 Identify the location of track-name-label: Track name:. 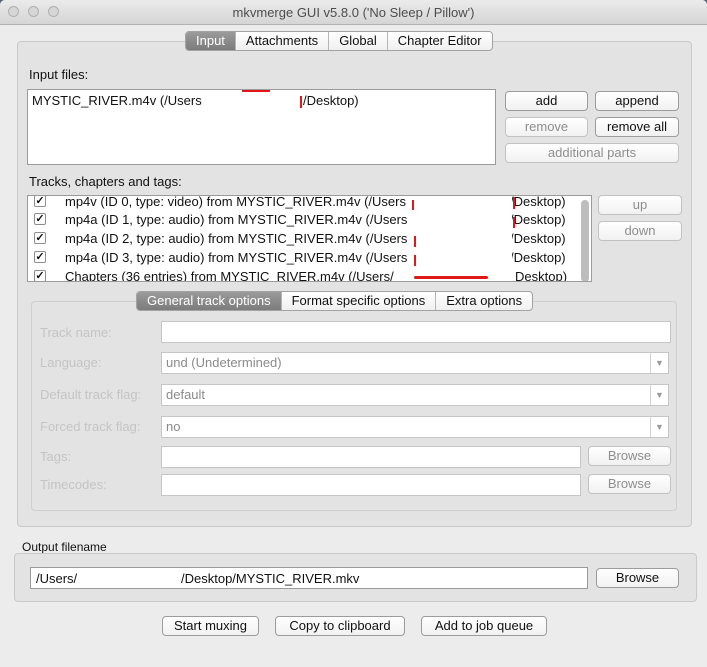
(76, 332).